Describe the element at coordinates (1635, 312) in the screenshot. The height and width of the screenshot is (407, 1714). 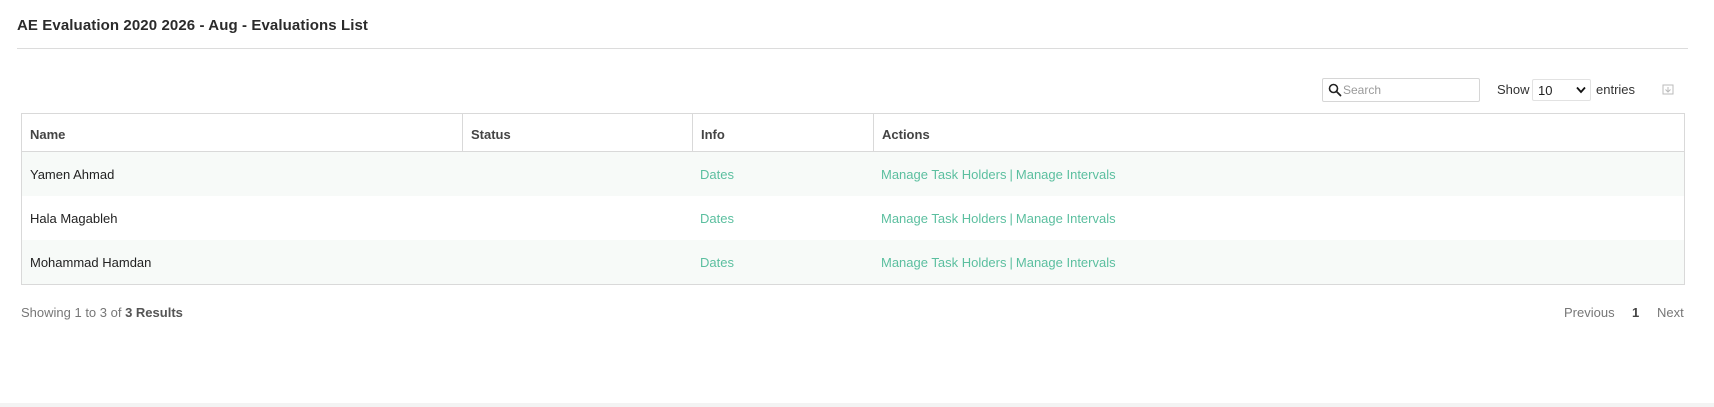
I see `pagination-page-1: 1` at that location.